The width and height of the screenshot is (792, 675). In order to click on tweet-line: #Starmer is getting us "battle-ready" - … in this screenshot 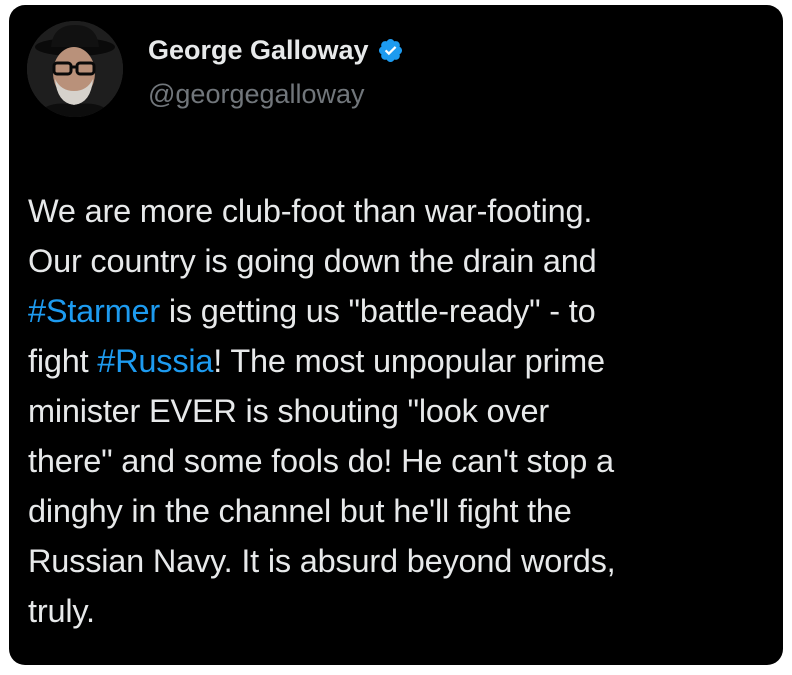, I will do `click(400, 311)`.